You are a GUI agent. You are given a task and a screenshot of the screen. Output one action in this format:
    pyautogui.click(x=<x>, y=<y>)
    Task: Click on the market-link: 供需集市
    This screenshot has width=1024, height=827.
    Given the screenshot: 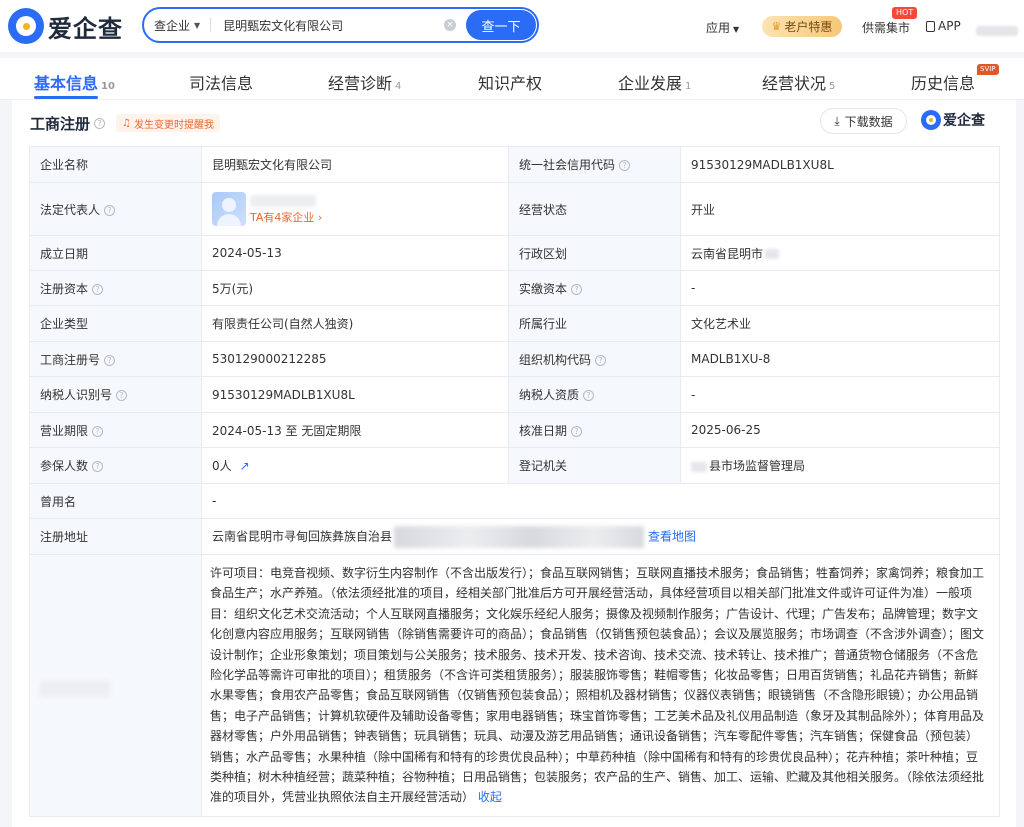 What is the action you would take?
    pyautogui.click(x=886, y=27)
    